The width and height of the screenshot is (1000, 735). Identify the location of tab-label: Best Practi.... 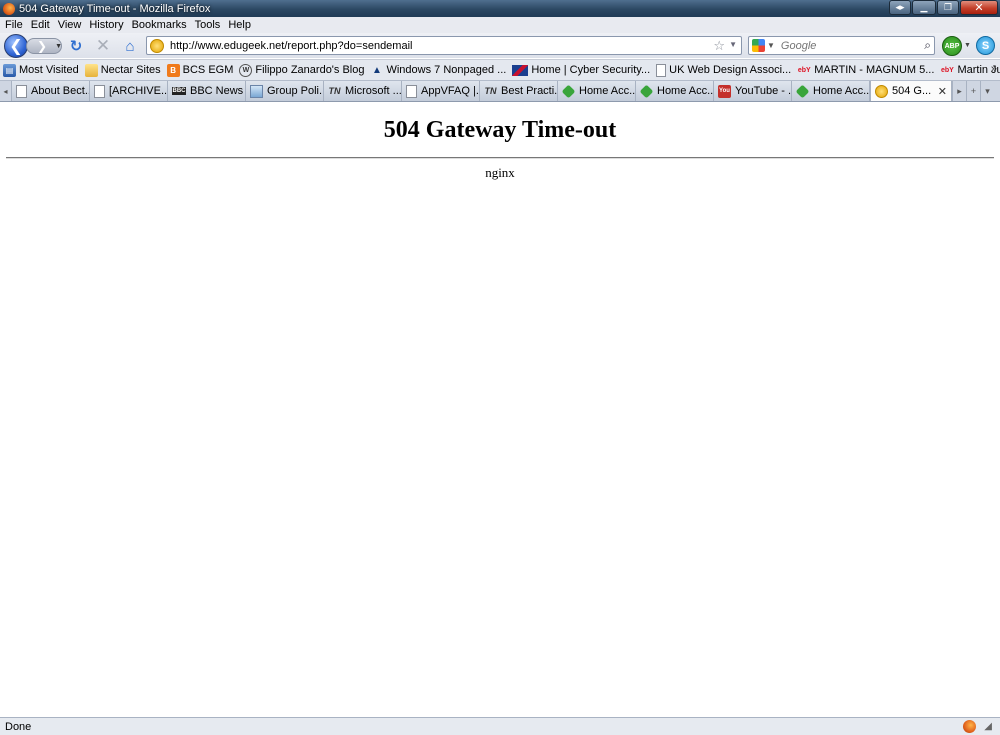
(529, 91).